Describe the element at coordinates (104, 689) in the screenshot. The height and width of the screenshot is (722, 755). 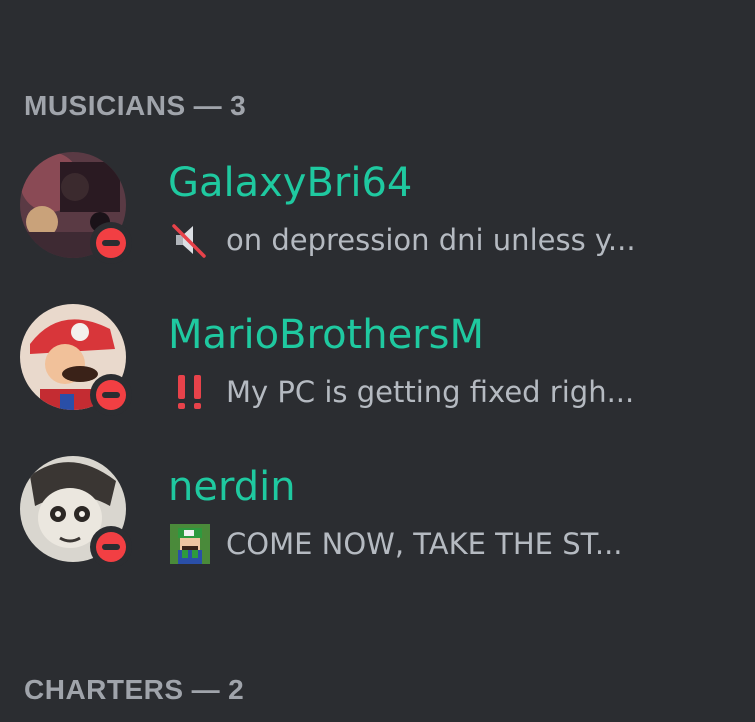
I see `section-title: CHARTERS` at that location.